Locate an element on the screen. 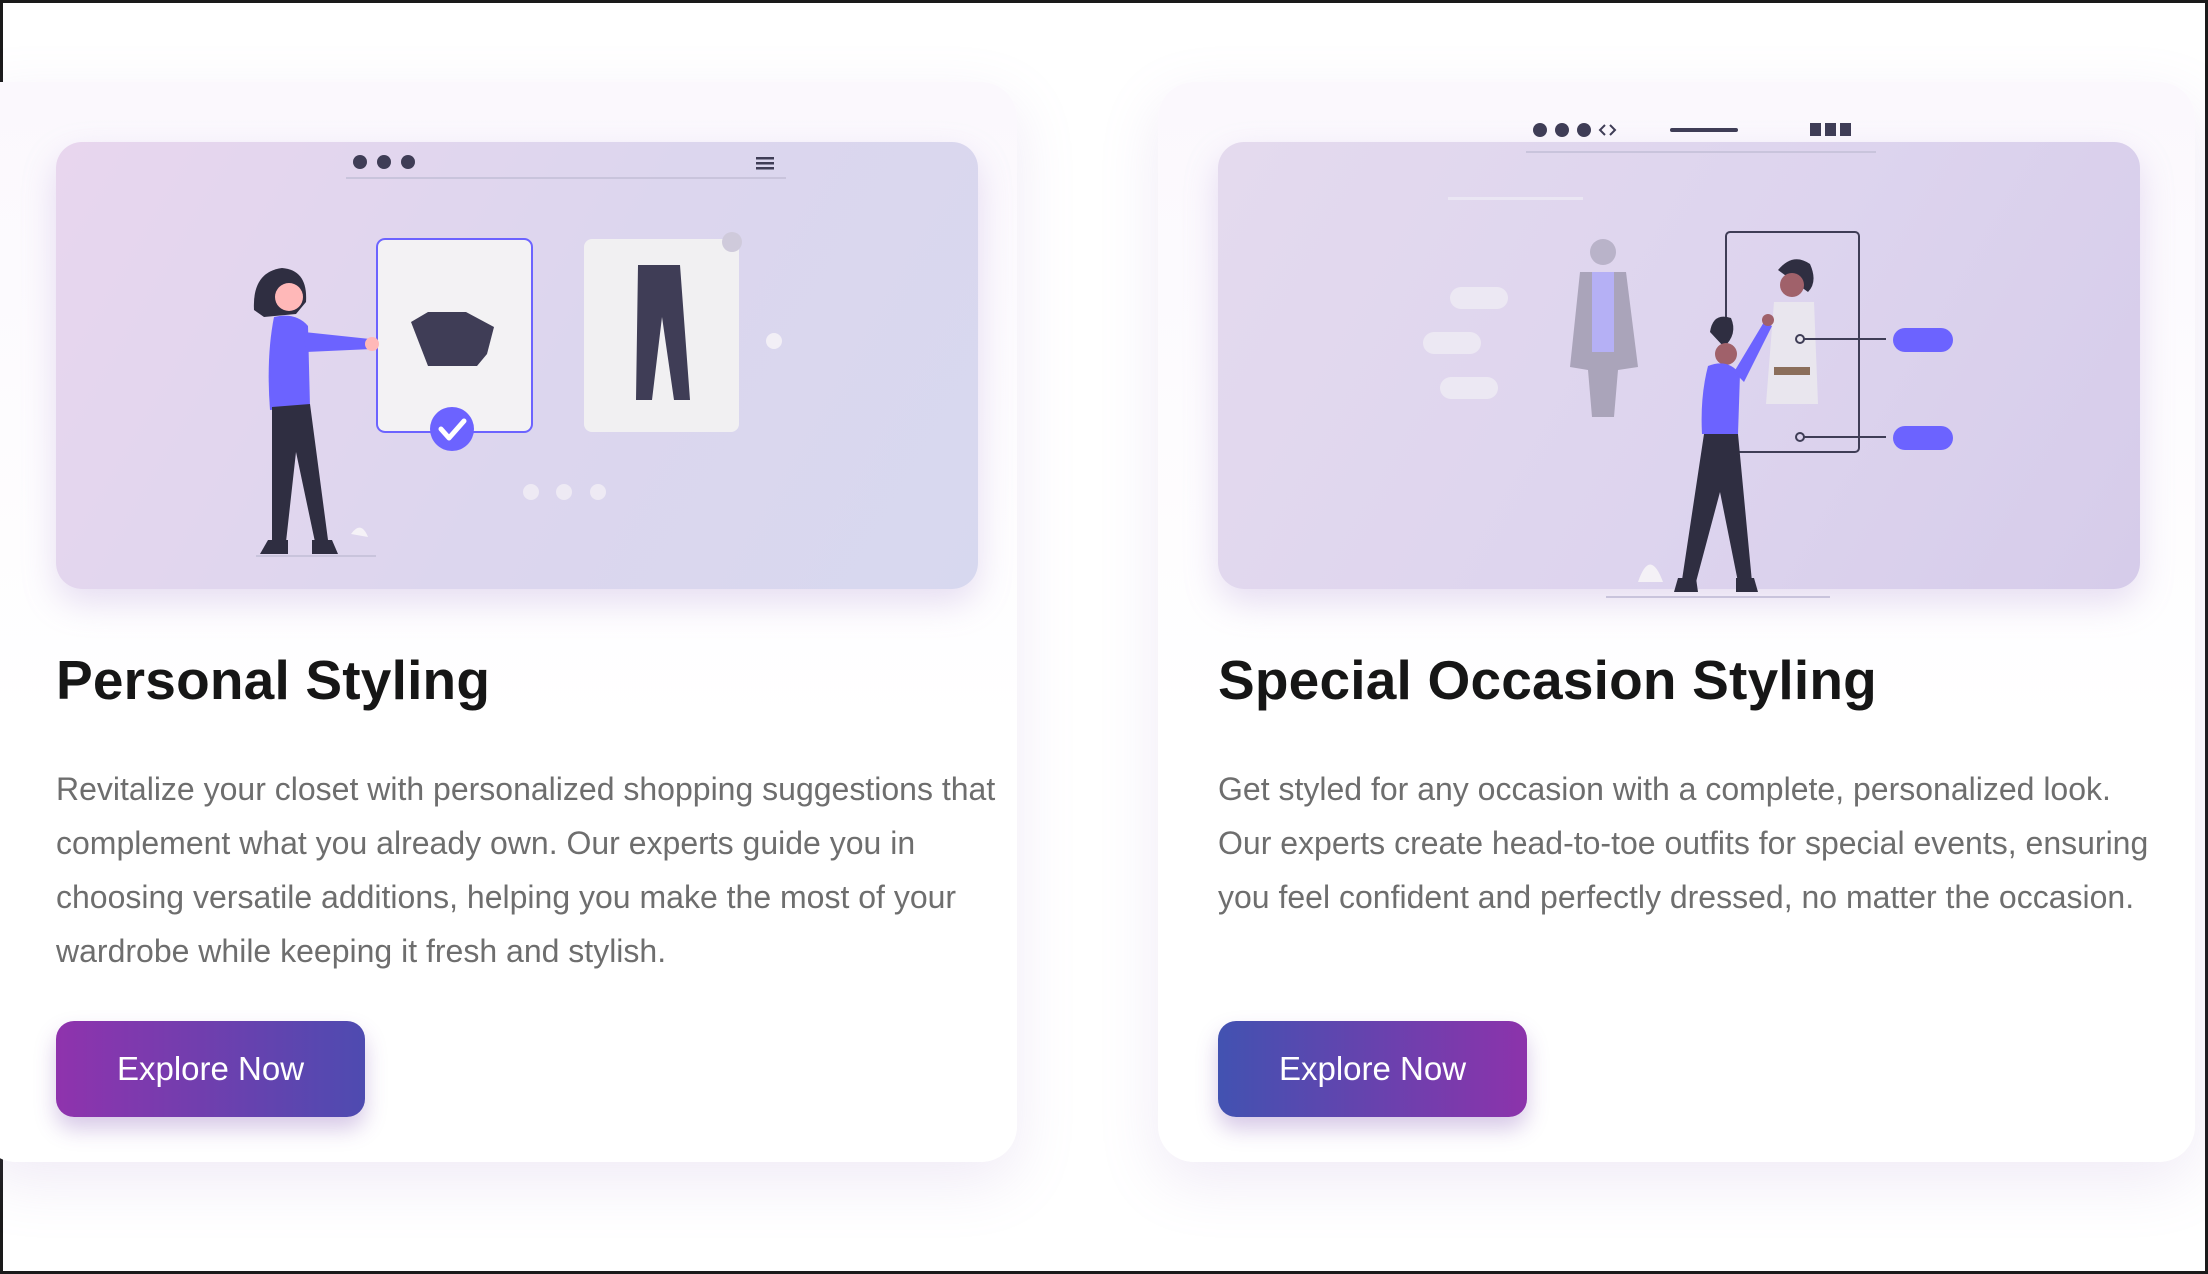 The height and width of the screenshot is (1274, 2208). personal-styling-illustration-icon is located at coordinates (519, 356).